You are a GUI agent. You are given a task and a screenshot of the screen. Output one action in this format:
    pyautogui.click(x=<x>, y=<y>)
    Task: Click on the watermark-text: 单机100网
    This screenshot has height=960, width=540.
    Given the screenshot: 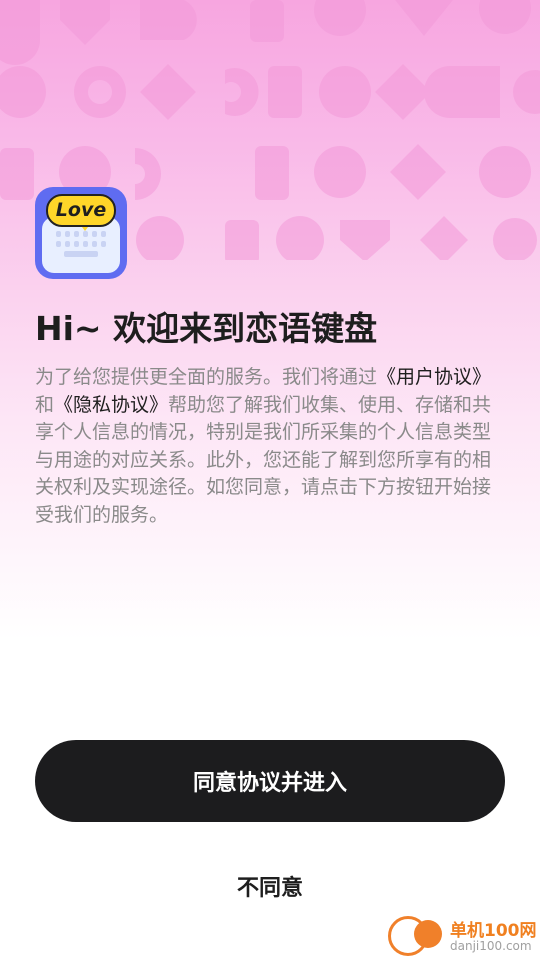 What is the action you would take?
    pyautogui.click(x=493, y=931)
    